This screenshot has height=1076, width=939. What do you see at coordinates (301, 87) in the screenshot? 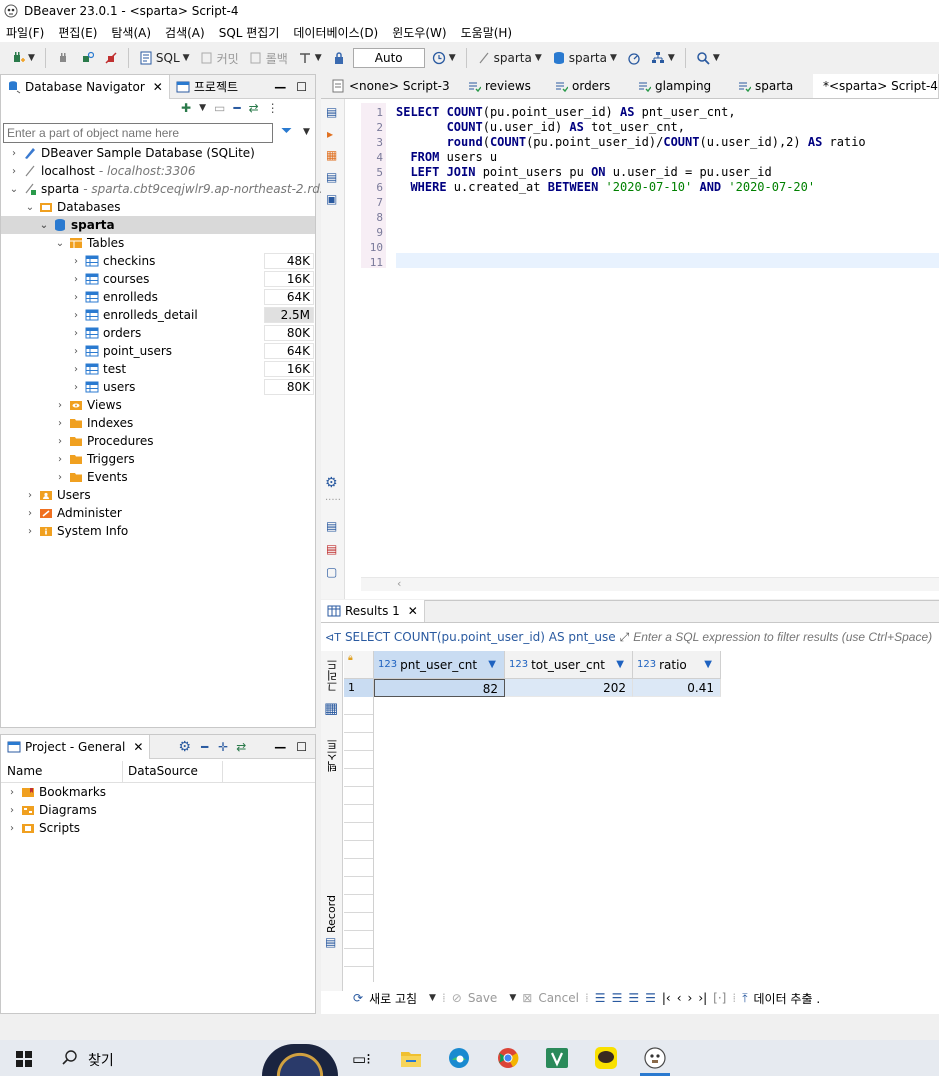
I see `maximize-icon: ☐` at bounding box center [301, 87].